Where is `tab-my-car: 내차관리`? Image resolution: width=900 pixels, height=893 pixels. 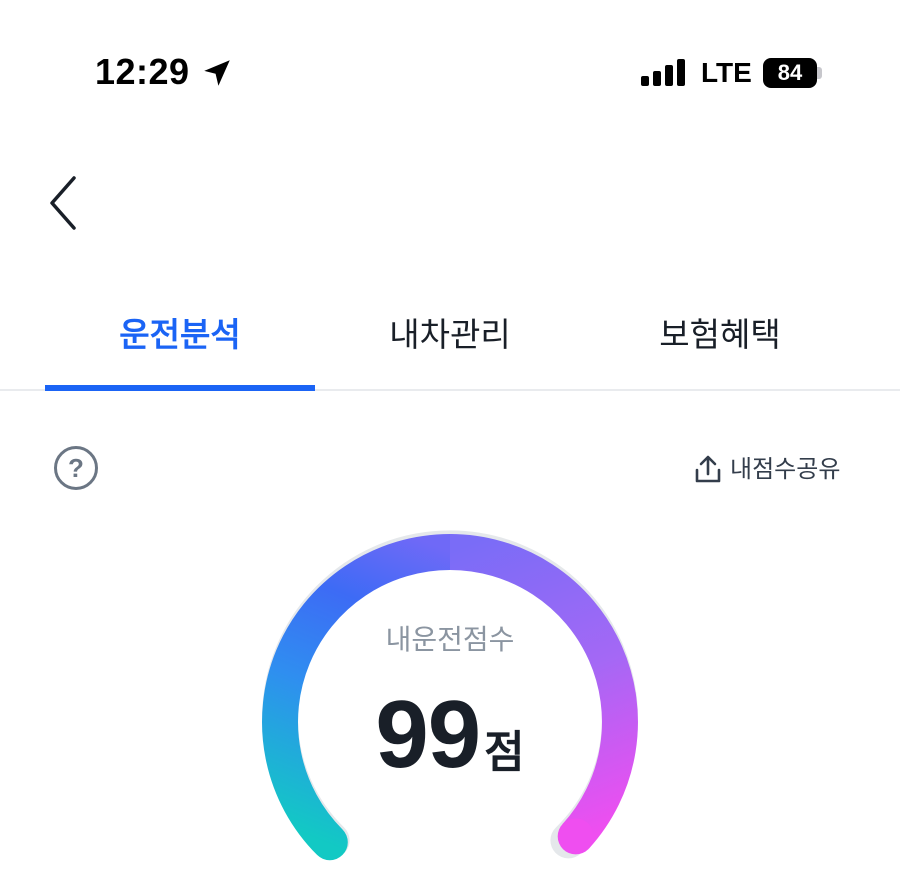
tab-my-car: 내차관리 is located at coordinates (450, 335).